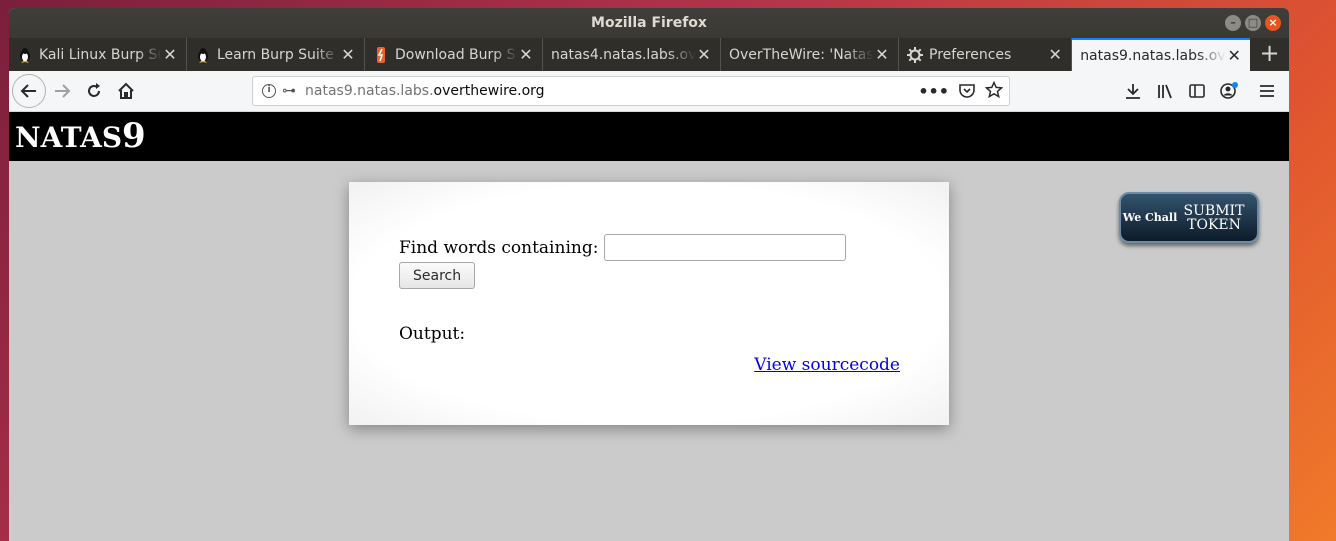 This screenshot has width=1336, height=541. I want to click on tab-download-burp: Download Burp Suite ✕, so click(454, 54).